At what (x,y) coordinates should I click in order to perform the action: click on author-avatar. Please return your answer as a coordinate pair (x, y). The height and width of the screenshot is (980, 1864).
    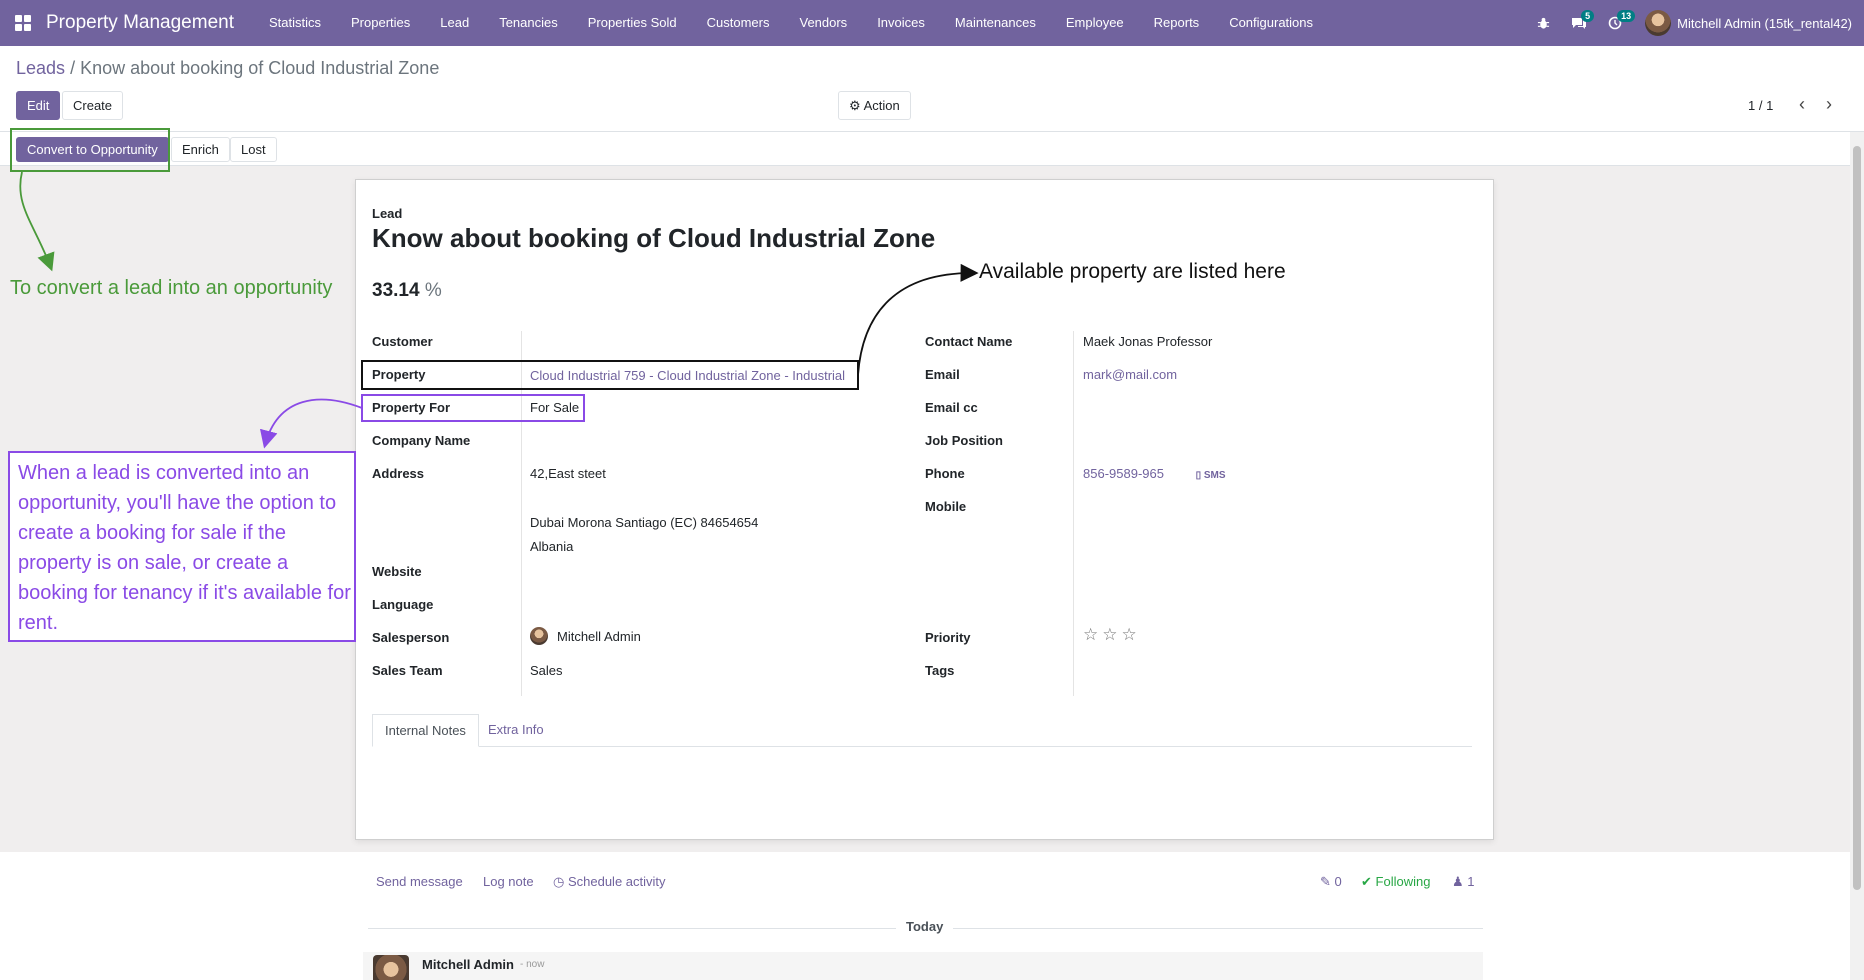
    Looking at the image, I should click on (391, 967).